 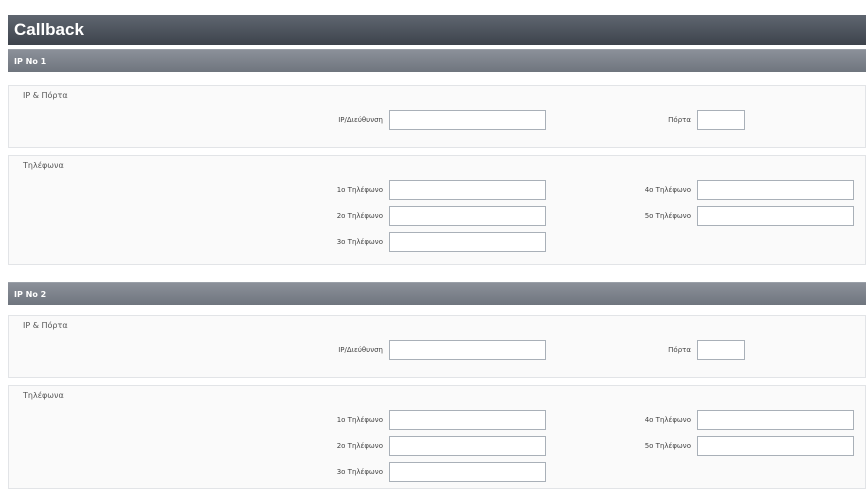 What do you see at coordinates (437, 293) in the screenshot?
I see `section-header-ip-2: IP No 2` at bounding box center [437, 293].